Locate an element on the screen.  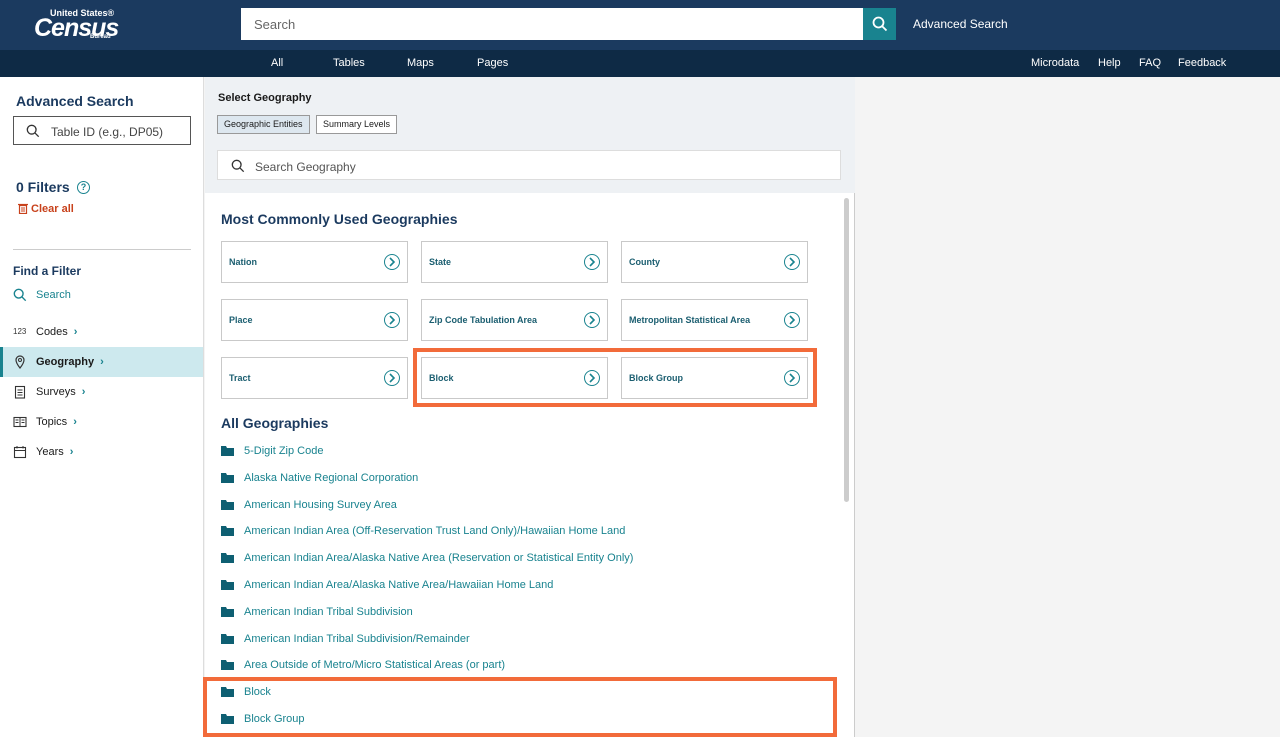
geo-card-metro: Metropolitan Statistical Area is located at coordinates (714, 320).